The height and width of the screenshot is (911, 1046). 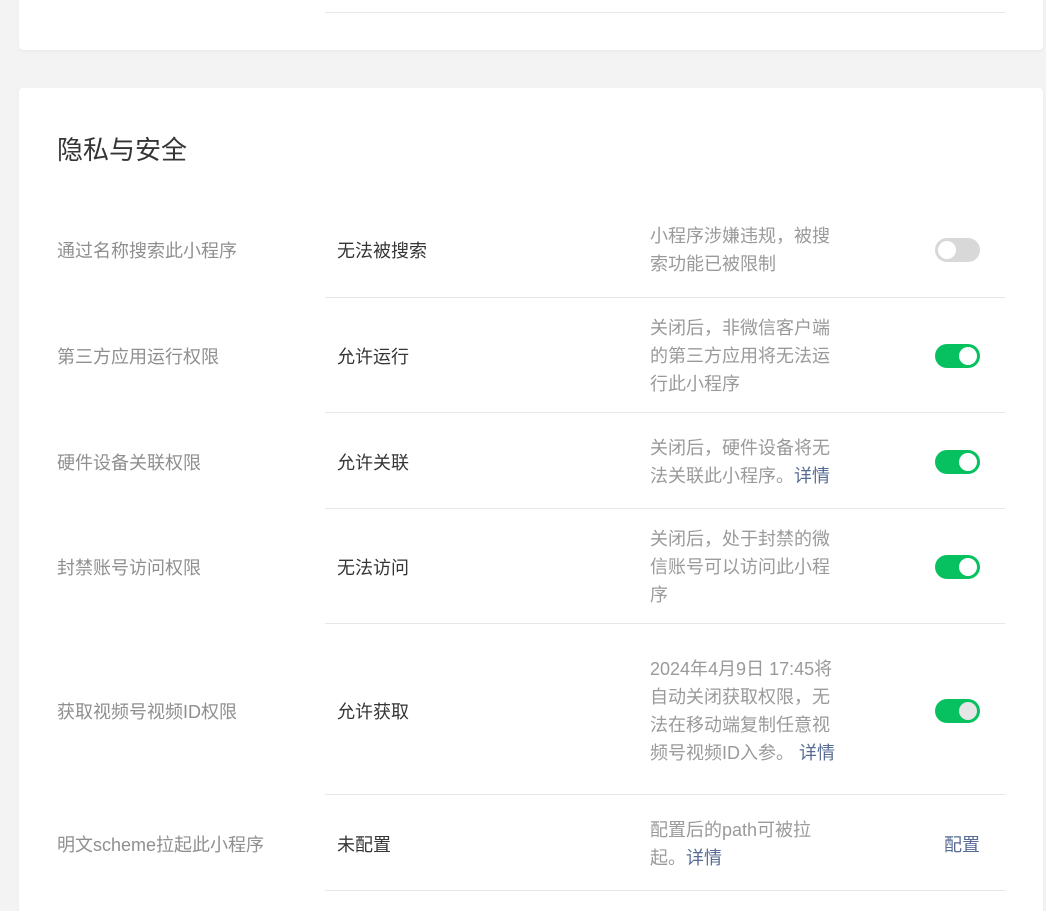 What do you see at coordinates (122, 150) in the screenshot?
I see `section-title: 隐私与安全` at bounding box center [122, 150].